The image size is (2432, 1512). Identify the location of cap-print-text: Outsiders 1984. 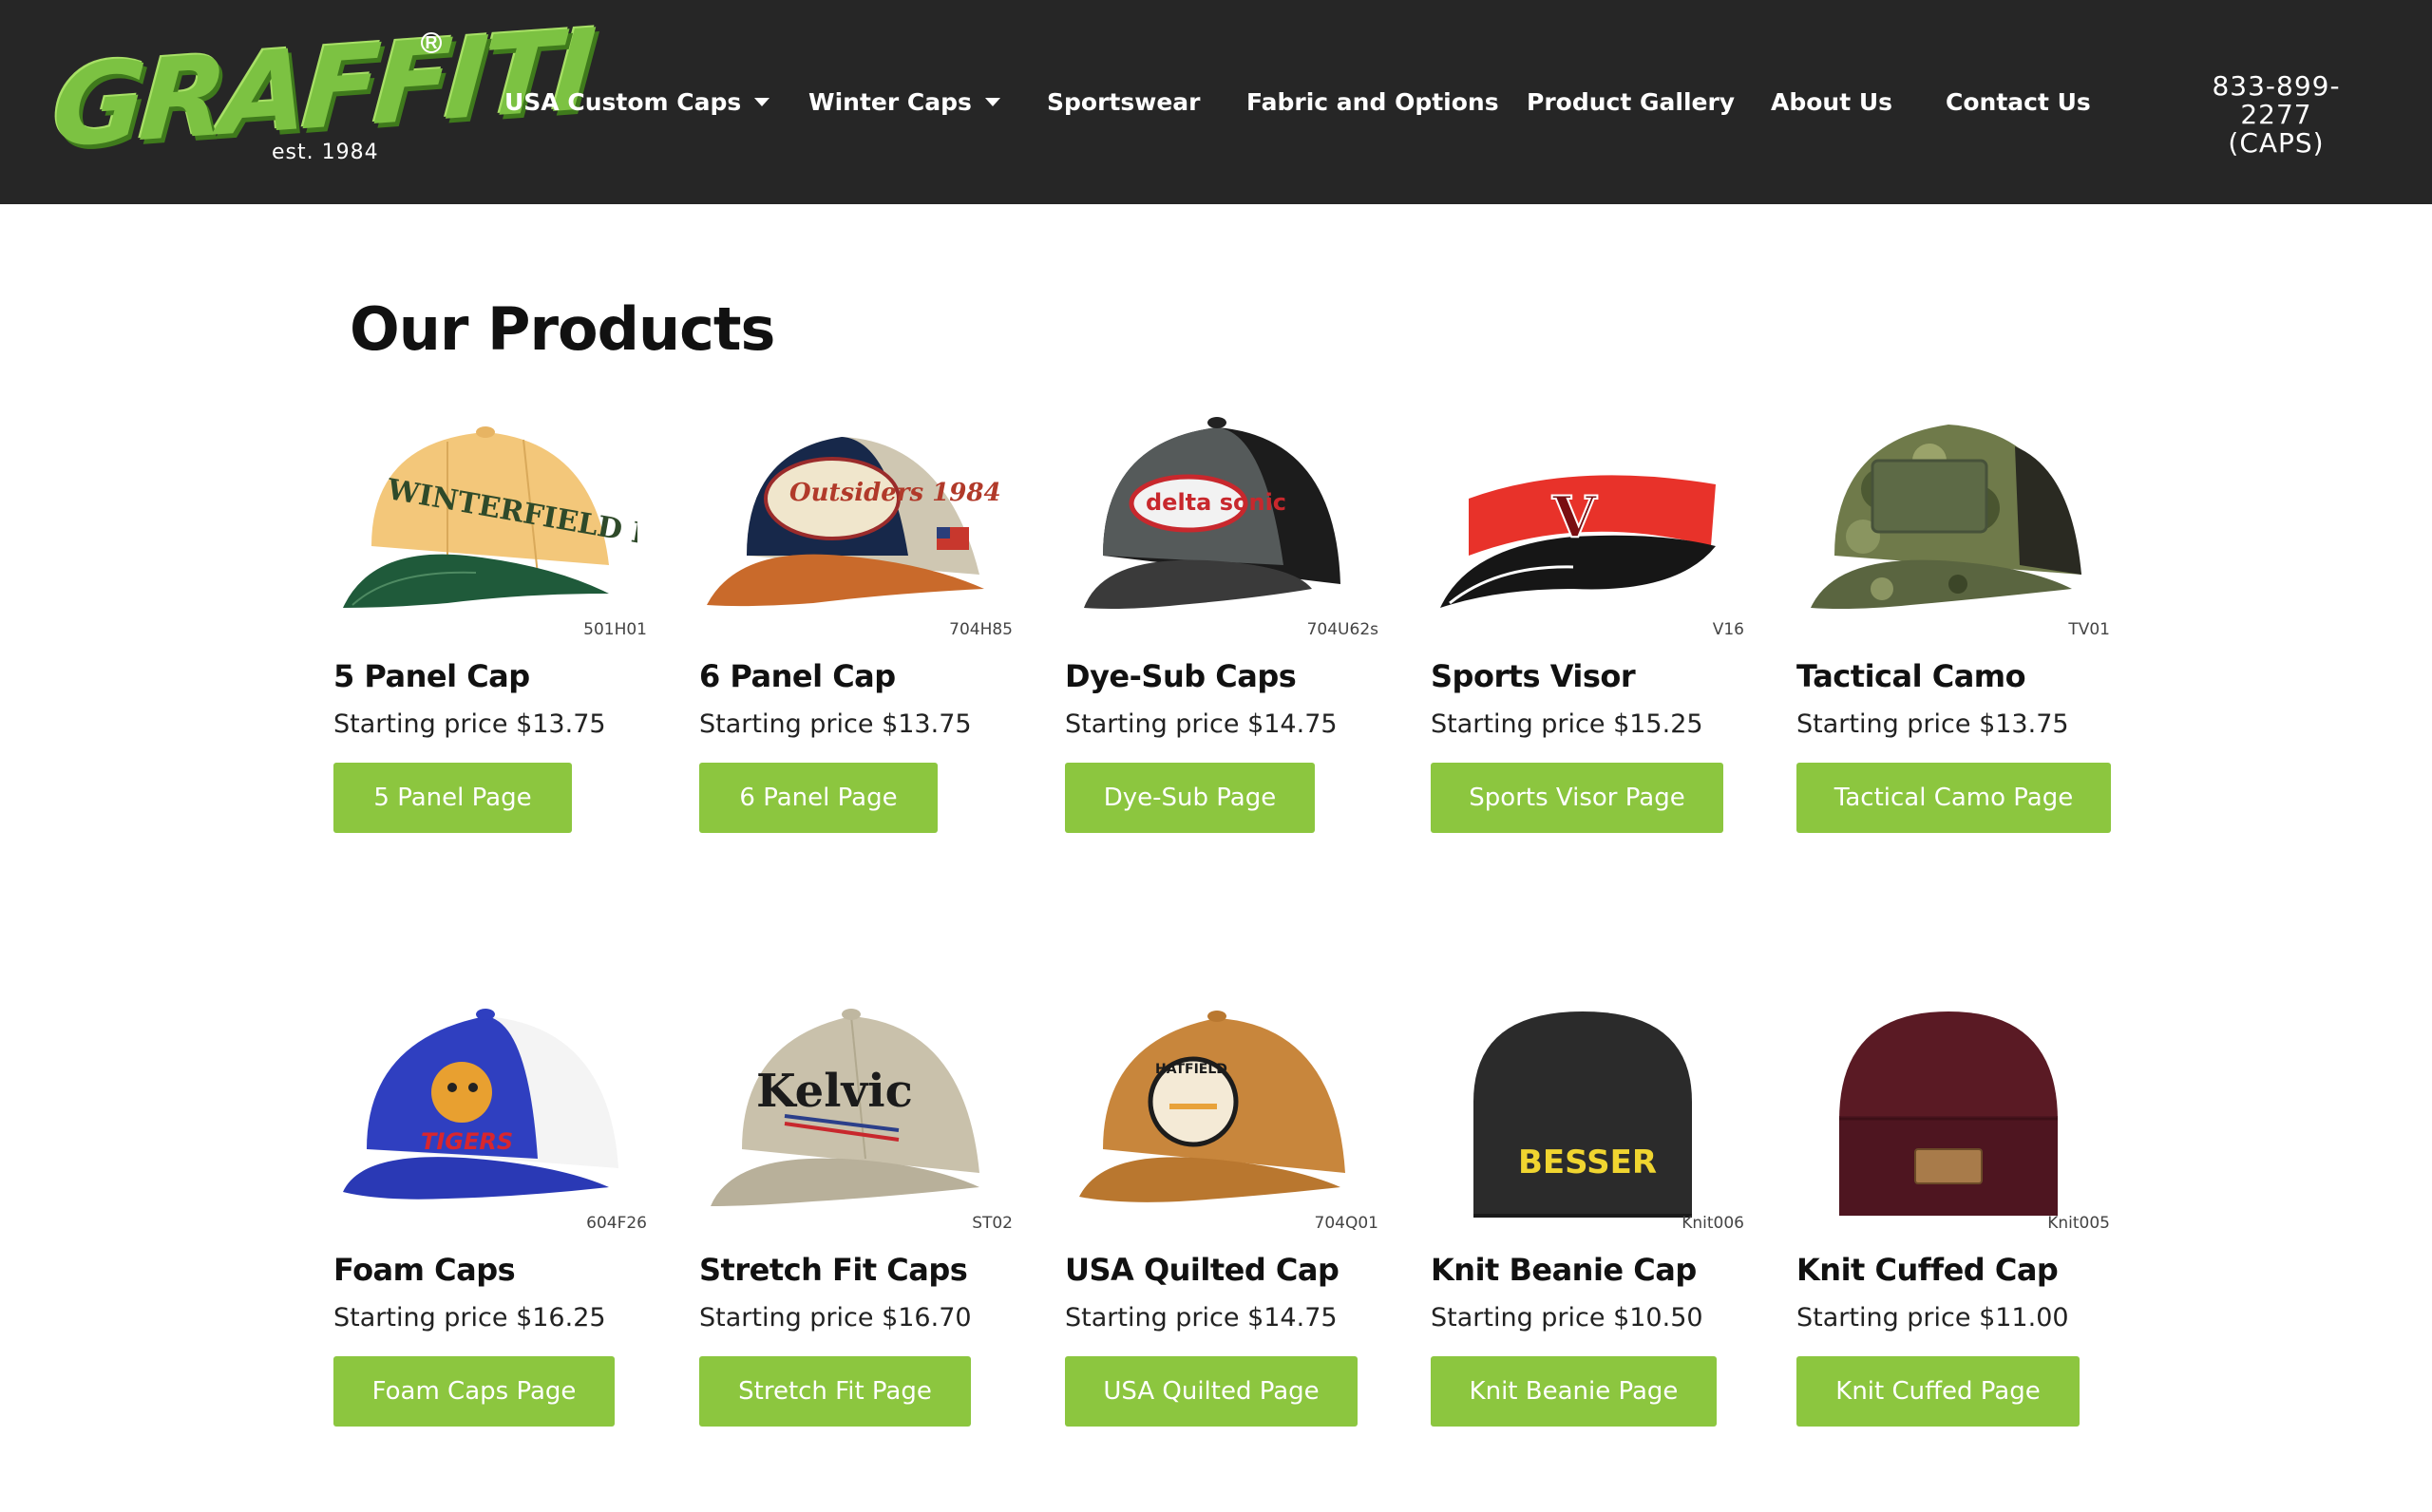
(895, 493).